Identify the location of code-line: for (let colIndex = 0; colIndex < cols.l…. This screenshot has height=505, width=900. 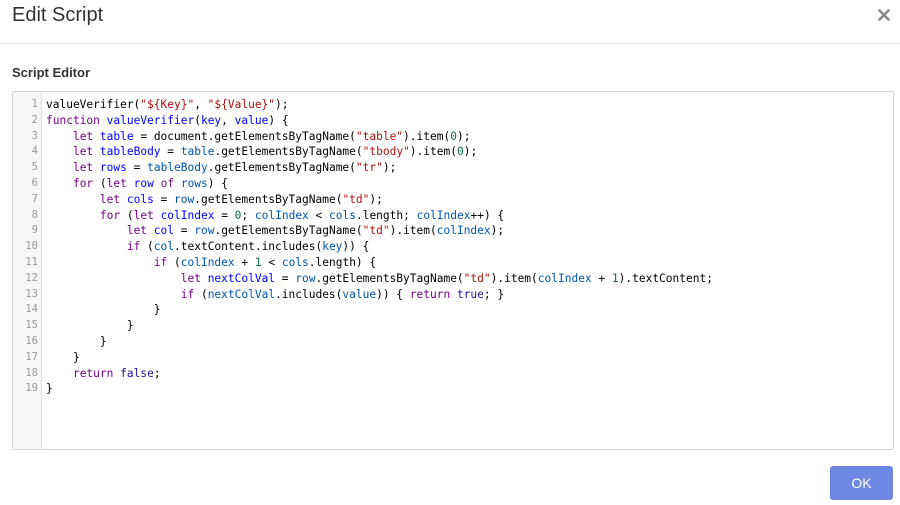
(467, 216).